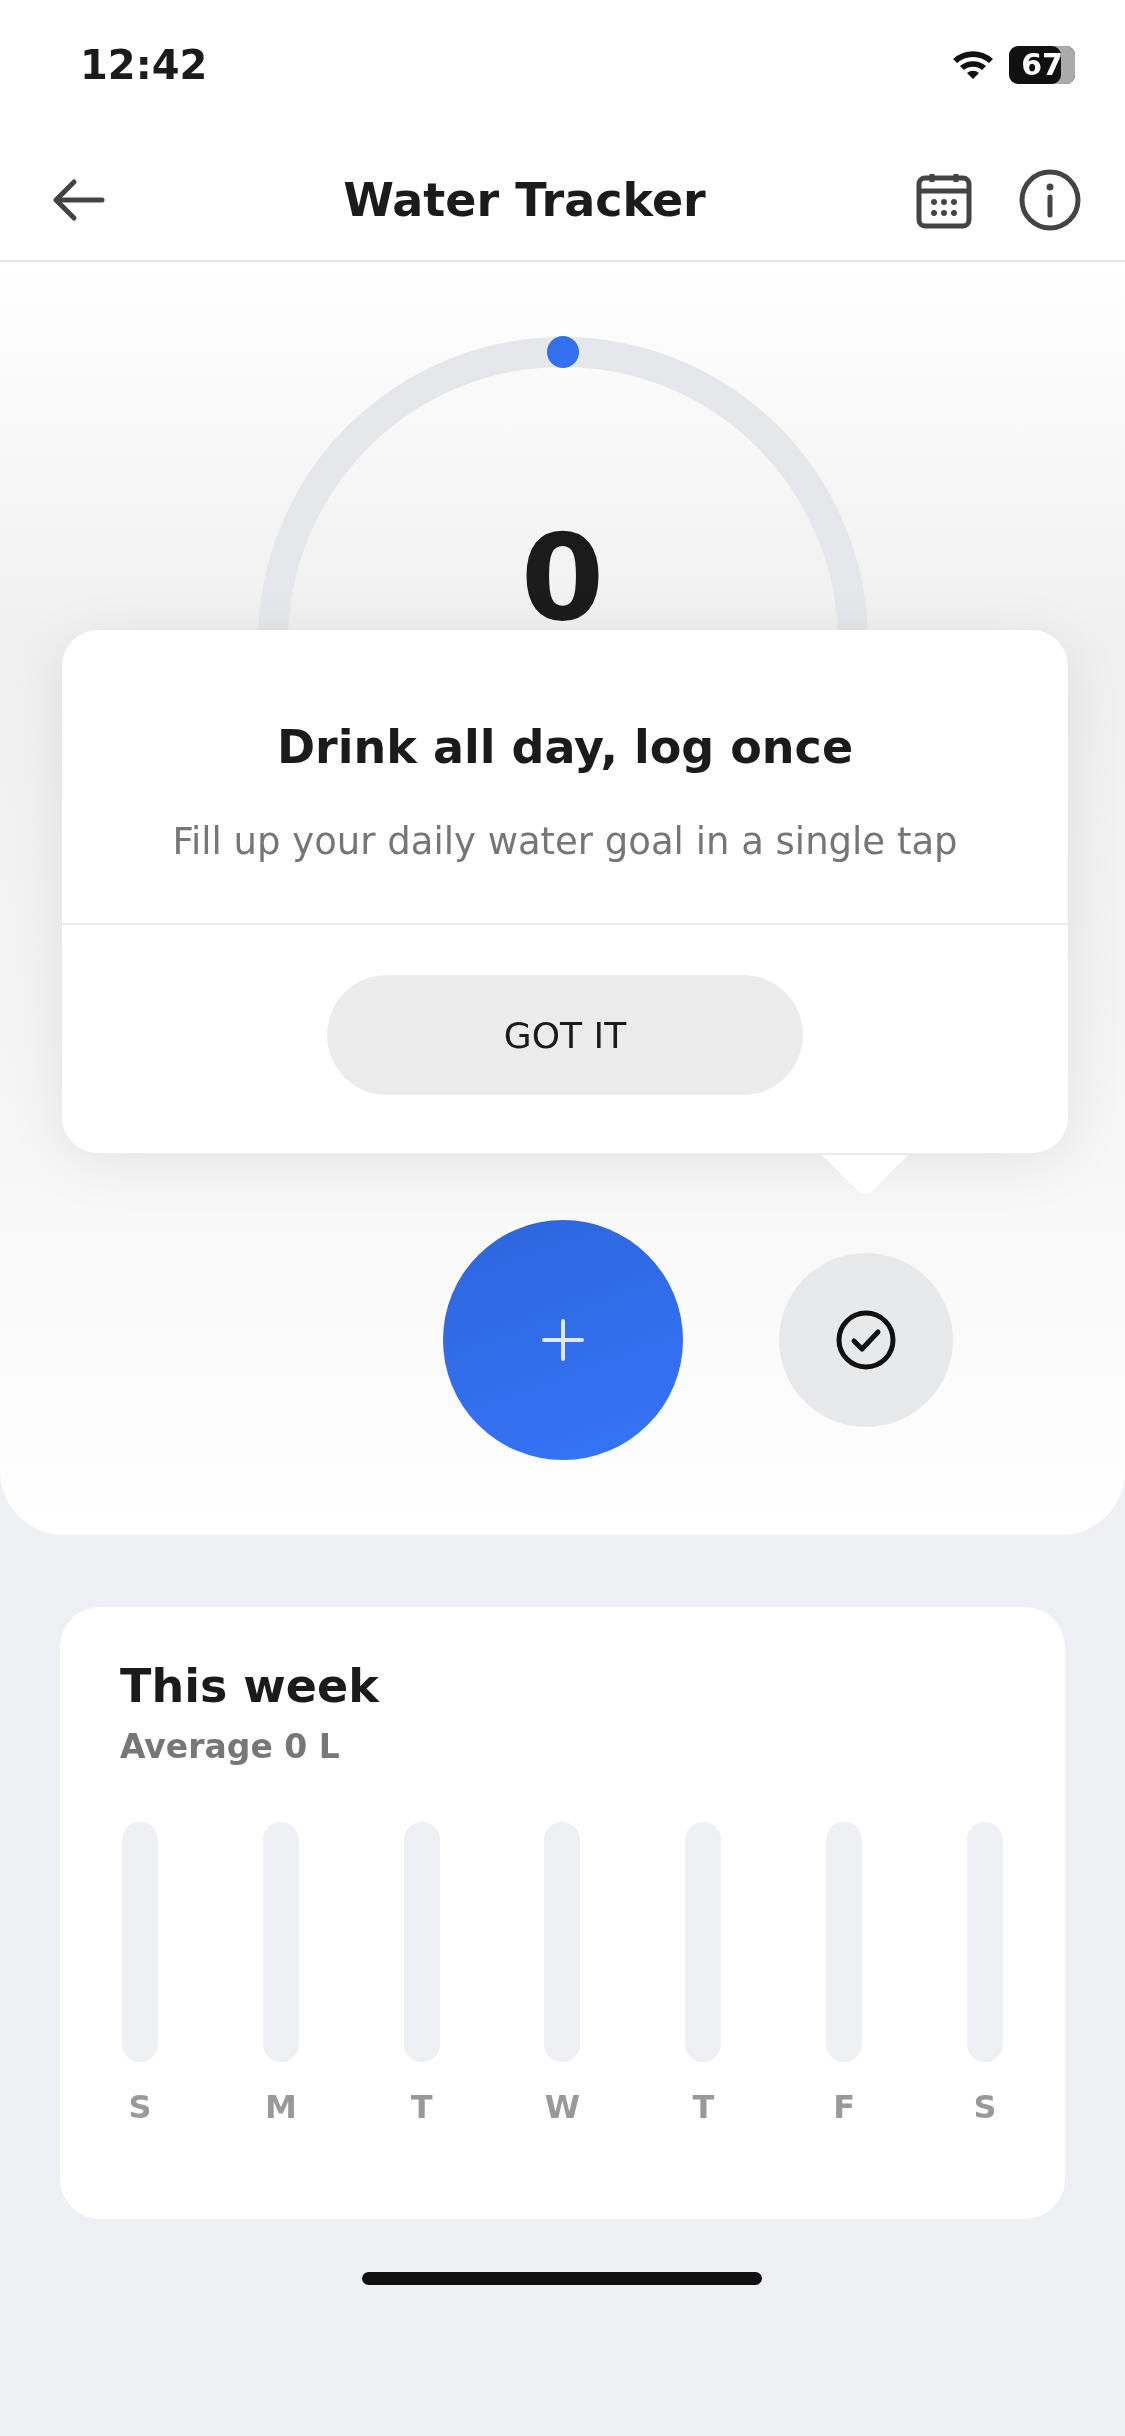 The width and height of the screenshot is (1125, 2436). Describe the element at coordinates (565, 1035) in the screenshot. I see `got-it-button: GOT IT` at that location.